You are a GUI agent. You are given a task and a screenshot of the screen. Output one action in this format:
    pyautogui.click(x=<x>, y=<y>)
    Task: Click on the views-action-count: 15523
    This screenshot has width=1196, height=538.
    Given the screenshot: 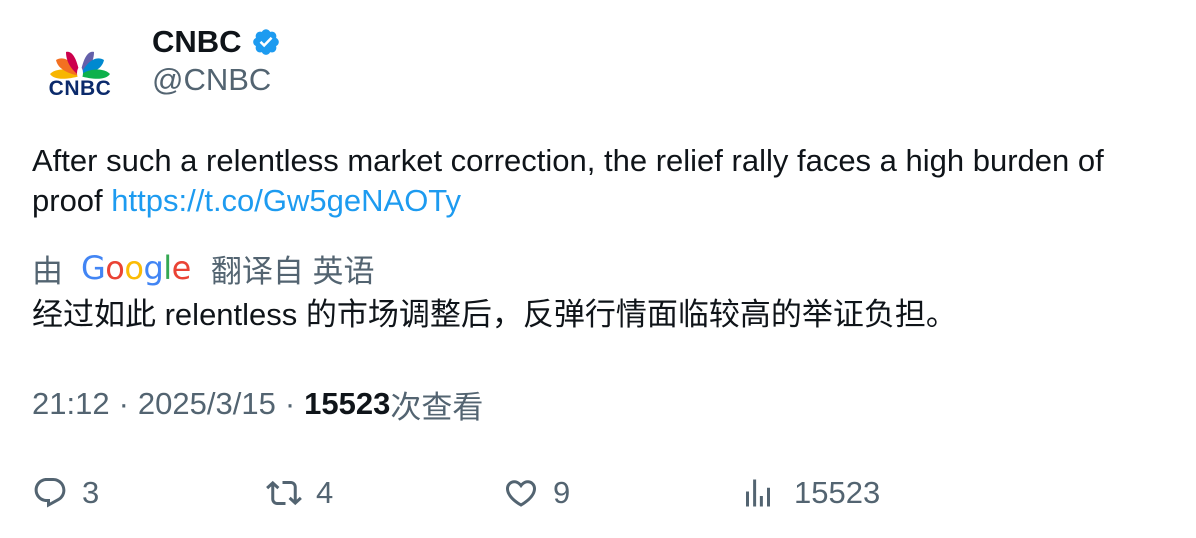 What is the action you would take?
    pyautogui.click(x=837, y=492)
    